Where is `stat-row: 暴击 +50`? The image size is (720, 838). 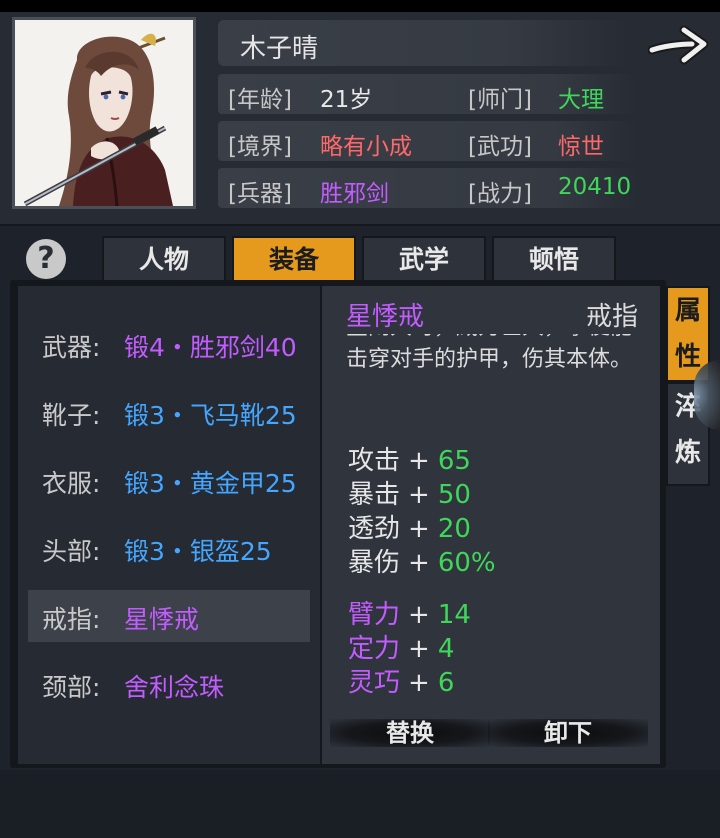
stat-row: 暴击 +50 is located at coordinates (409, 495).